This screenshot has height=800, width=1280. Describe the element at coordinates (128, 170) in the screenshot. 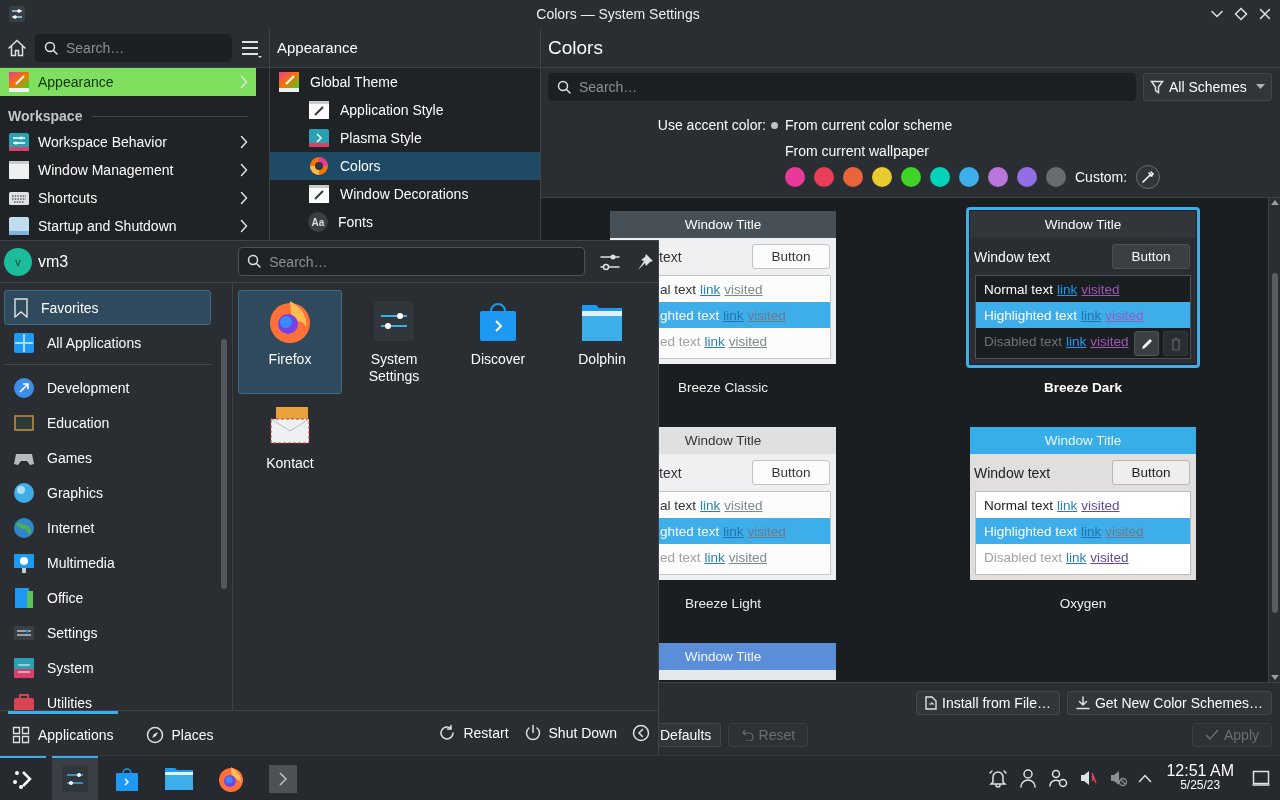

I see `sidebar-item: Window Management` at that location.